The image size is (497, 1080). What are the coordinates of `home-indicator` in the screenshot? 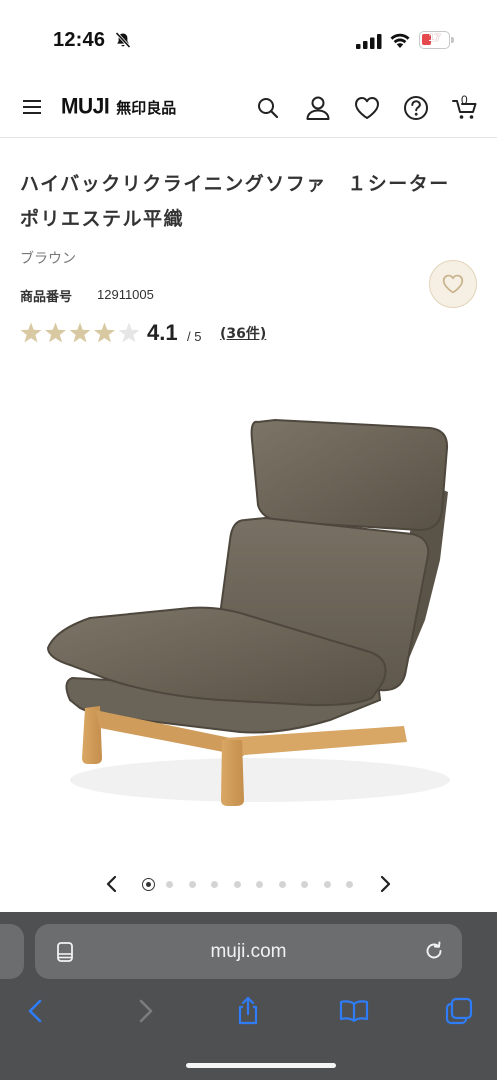 It's located at (261, 1065).